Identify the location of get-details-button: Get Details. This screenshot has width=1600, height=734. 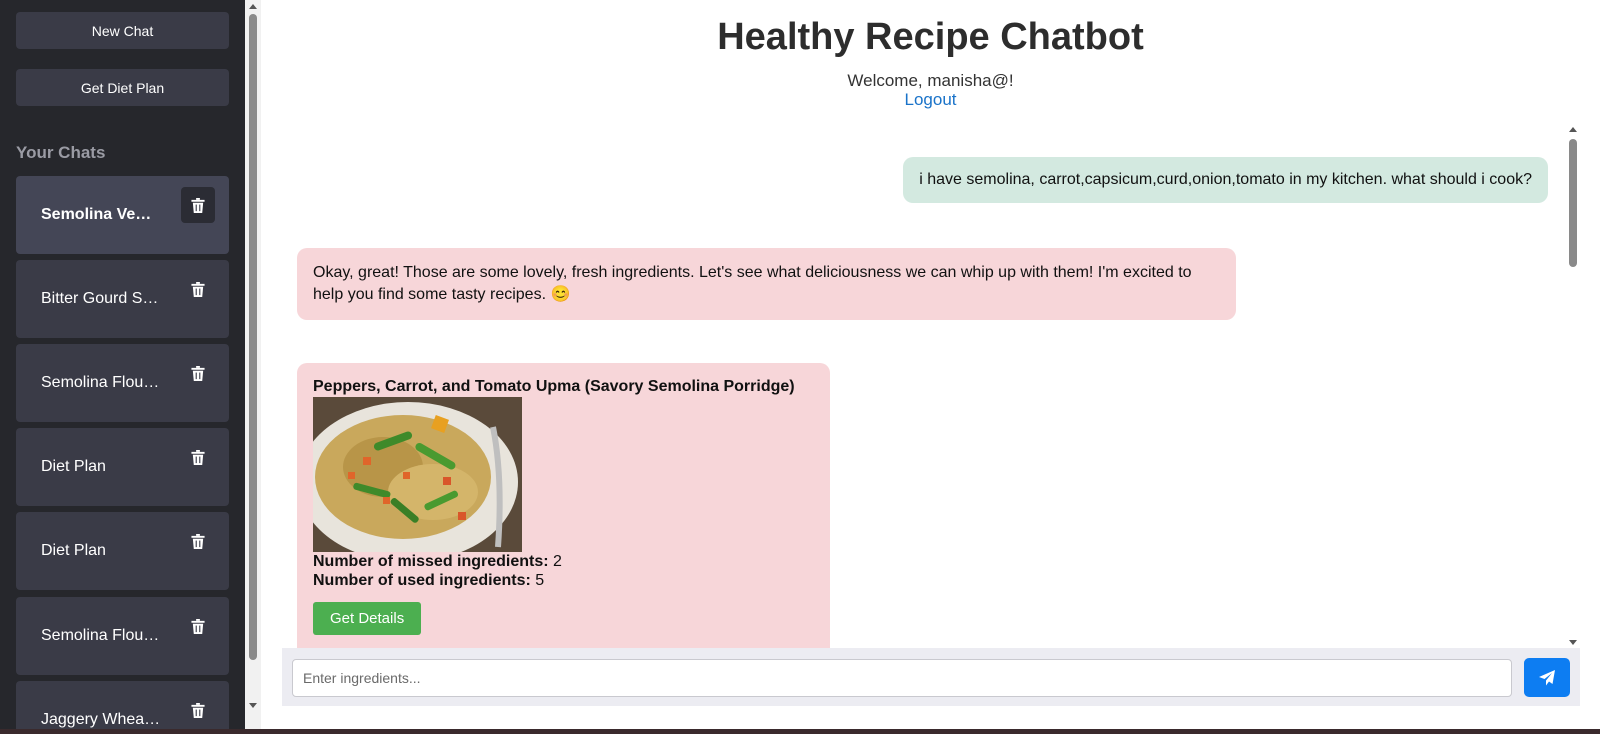
(367, 618).